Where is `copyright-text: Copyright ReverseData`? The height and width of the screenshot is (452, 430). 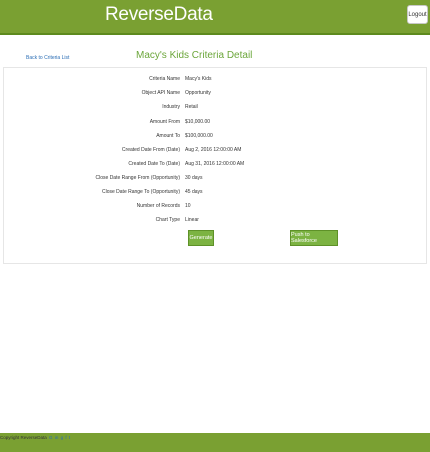 copyright-text: Copyright ReverseData is located at coordinates (23, 437).